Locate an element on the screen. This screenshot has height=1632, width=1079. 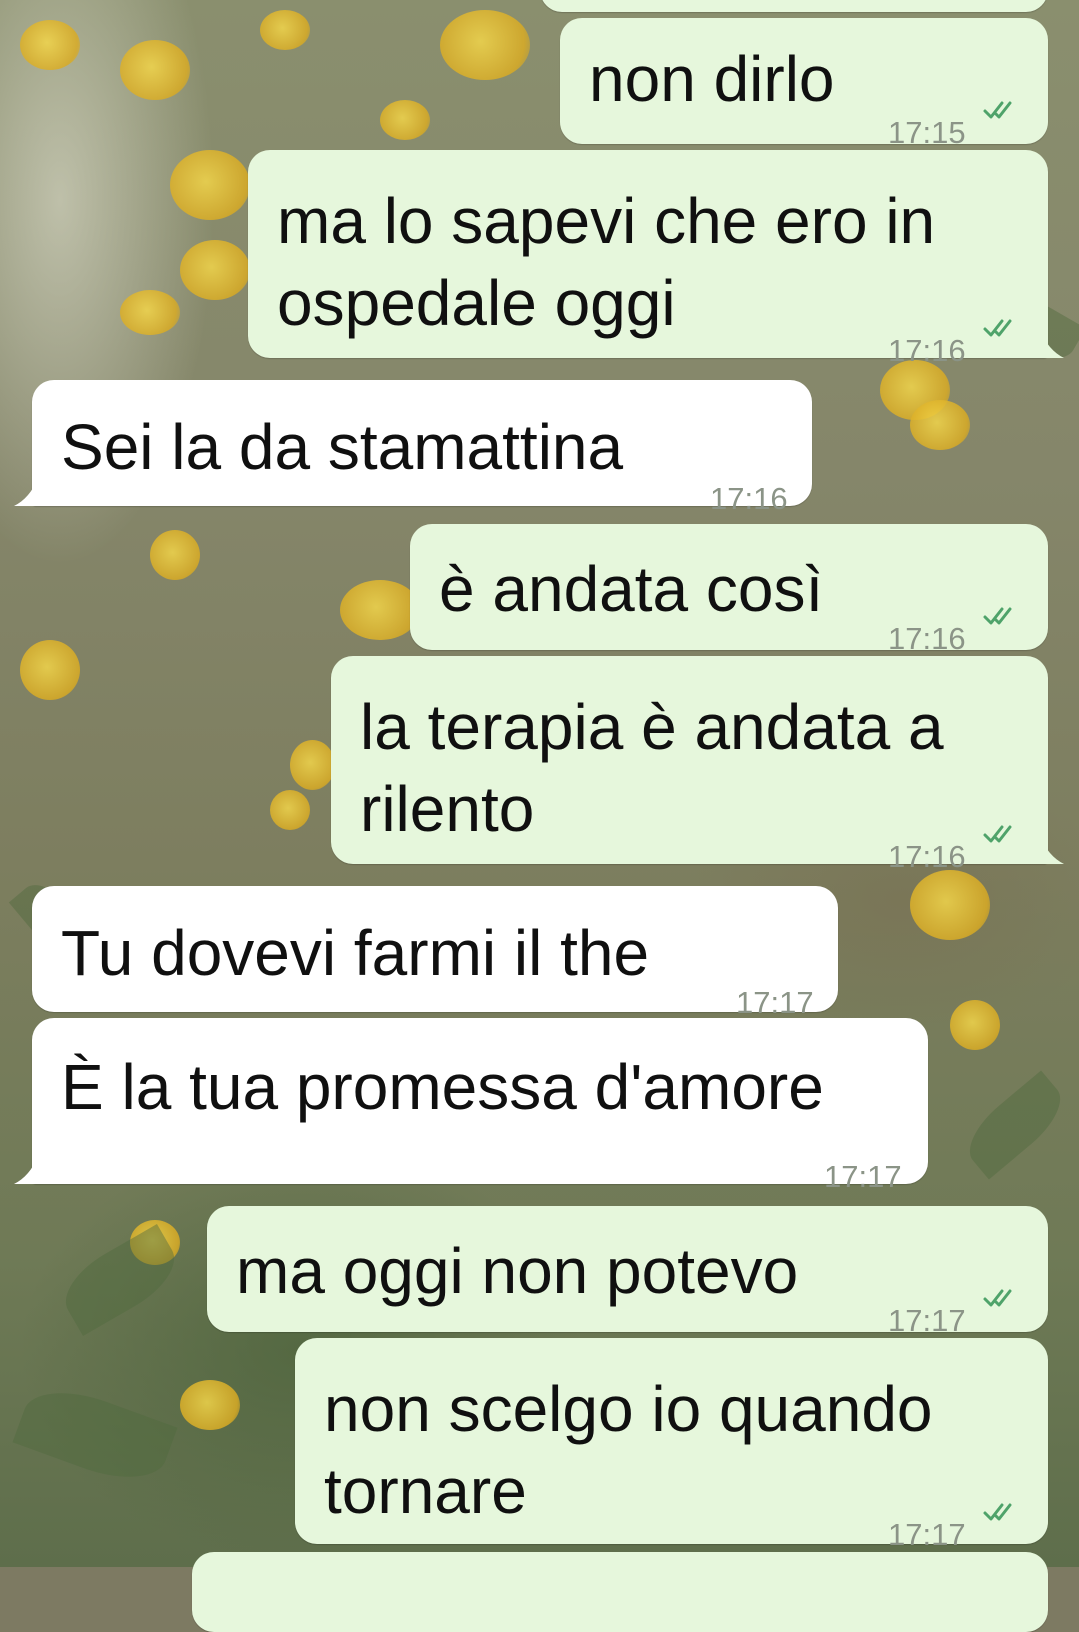
message-text-line: la terapia è andata a is located at coordinates (652, 727).